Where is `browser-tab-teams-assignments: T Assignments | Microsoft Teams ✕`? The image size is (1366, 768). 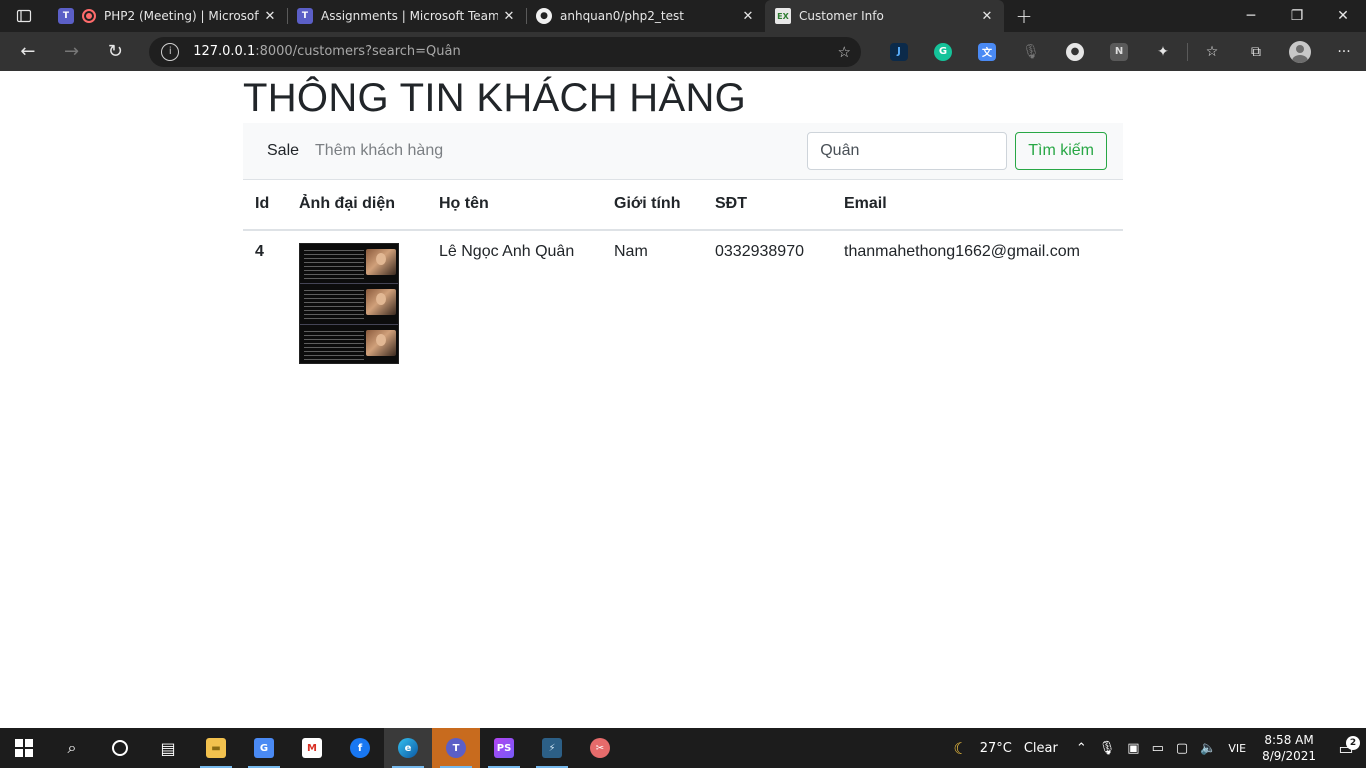 browser-tab-teams-assignments: T Assignments | Microsoft Teams ✕ is located at coordinates (406, 16).